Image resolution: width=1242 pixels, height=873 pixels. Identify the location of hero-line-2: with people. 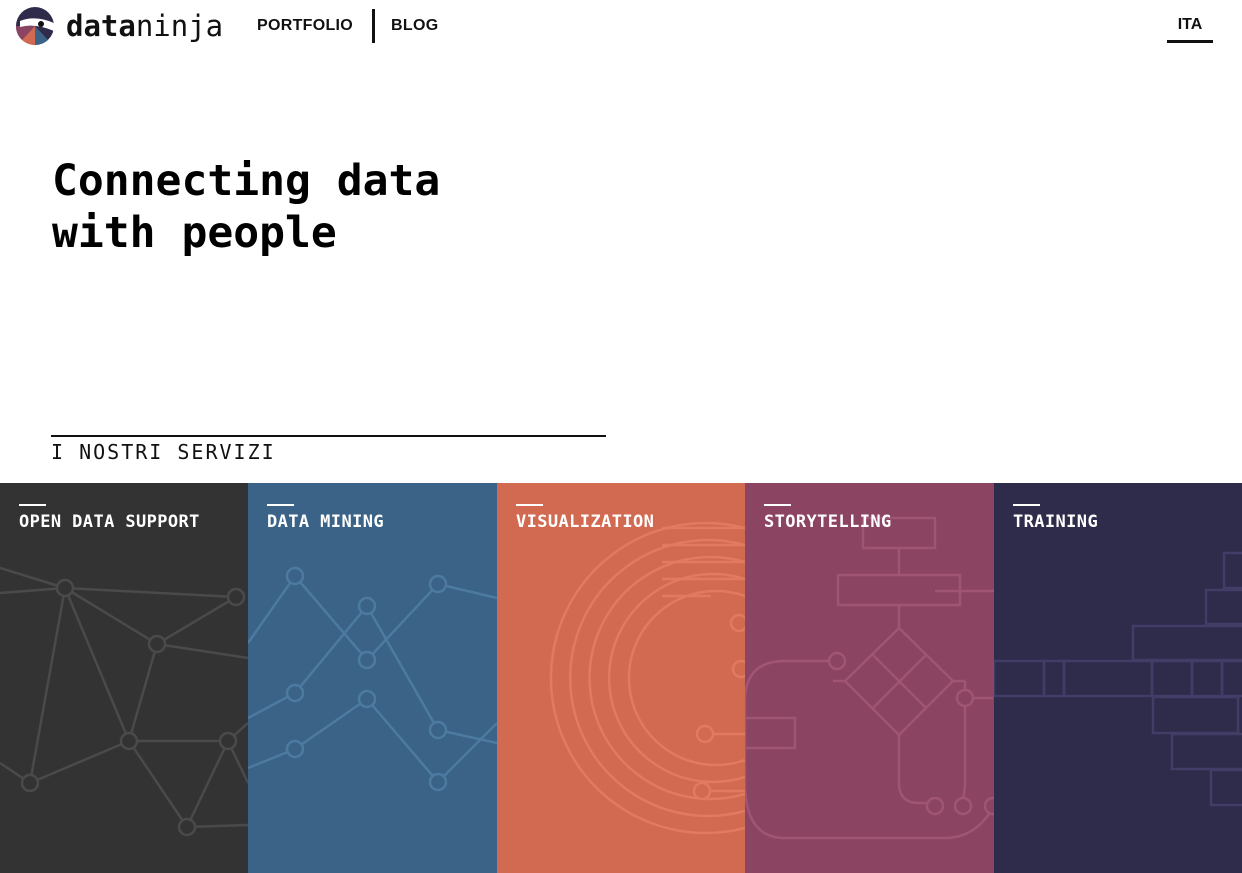
(194, 233).